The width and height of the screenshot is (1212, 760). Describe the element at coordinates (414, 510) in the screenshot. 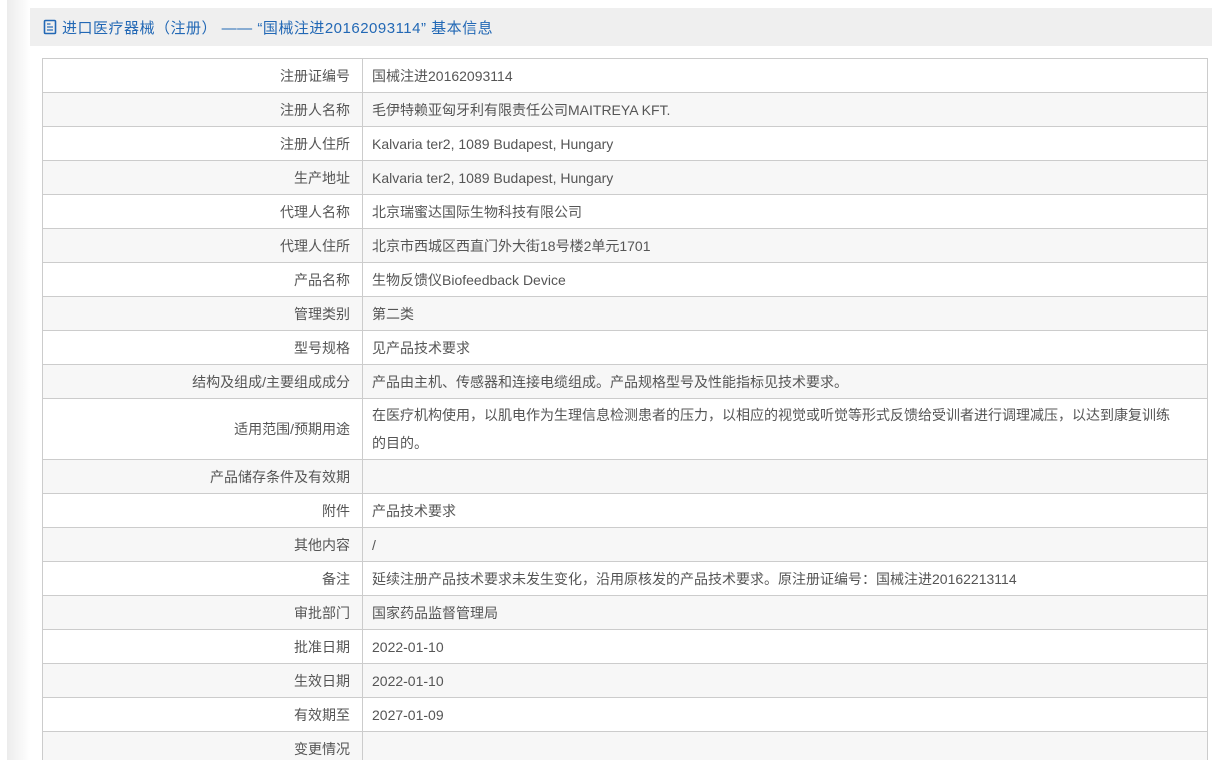

I see `row-value: 产品技术要求` at that location.